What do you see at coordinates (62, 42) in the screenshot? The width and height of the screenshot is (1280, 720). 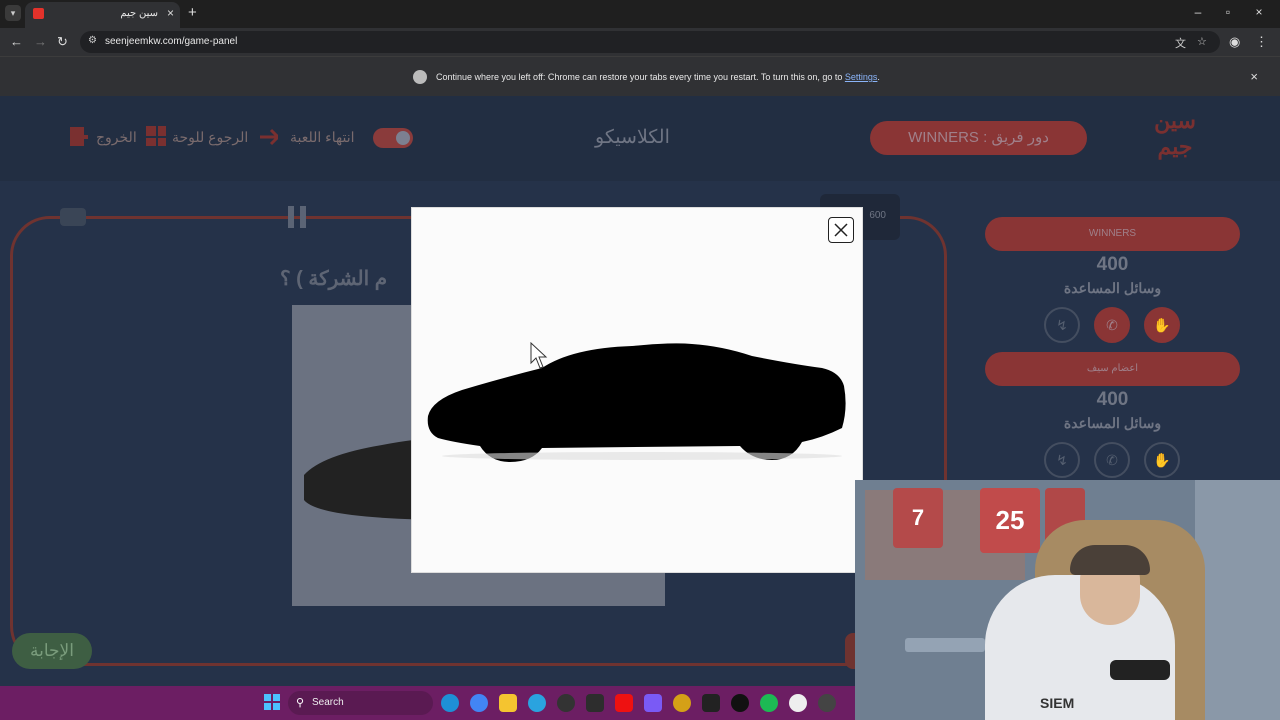 I see `reload-icon: ↻` at bounding box center [62, 42].